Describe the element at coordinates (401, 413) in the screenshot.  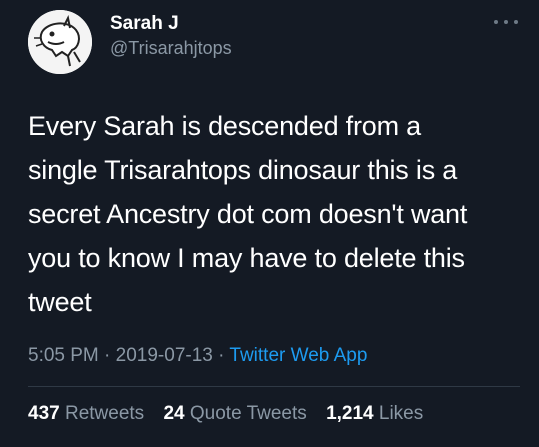
I see `likes-label: Likes` at that location.